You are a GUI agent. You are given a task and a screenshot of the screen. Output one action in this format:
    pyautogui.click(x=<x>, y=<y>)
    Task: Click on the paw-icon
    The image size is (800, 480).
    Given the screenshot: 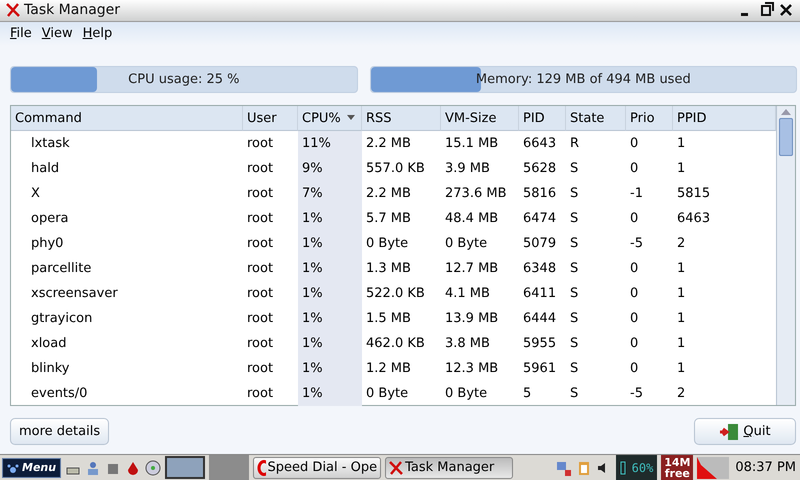 What is the action you would take?
    pyautogui.click(x=13, y=467)
    